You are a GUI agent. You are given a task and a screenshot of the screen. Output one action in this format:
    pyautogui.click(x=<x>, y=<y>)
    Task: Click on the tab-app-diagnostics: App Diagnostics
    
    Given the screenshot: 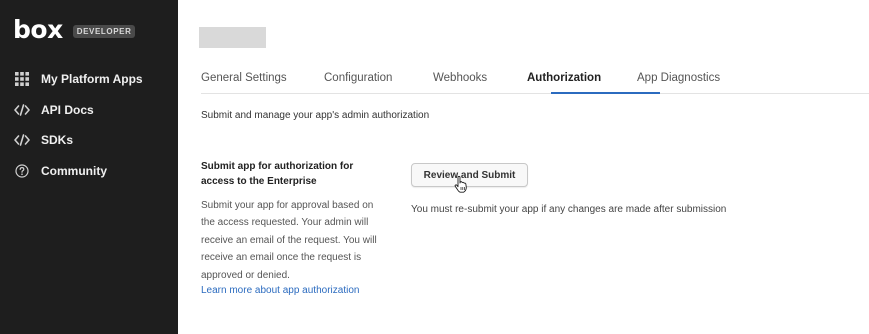 What is the action you would take?
    pyautogui.click(x=678, y=79)
    